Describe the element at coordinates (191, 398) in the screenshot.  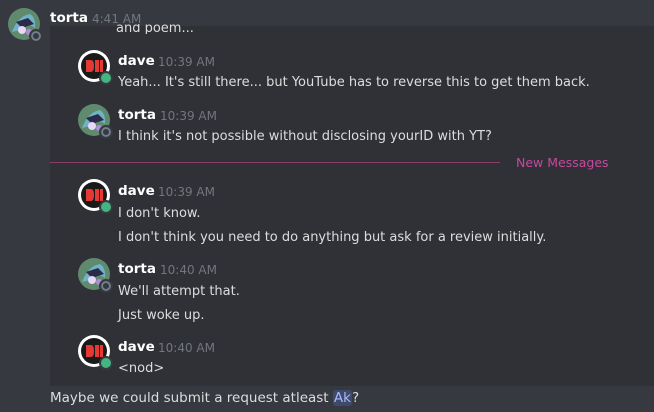
I see `message-text-before: Maybe we could submit a request atleast` at that location.